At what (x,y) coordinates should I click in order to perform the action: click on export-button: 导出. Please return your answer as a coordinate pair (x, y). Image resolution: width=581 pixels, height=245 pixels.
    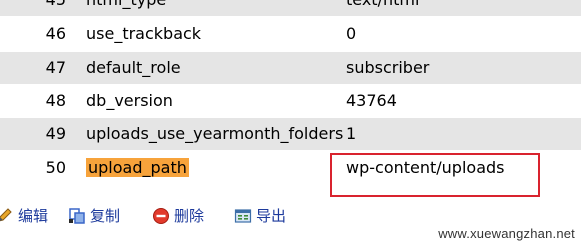
    Looking at the image, I should click on (260, 216).